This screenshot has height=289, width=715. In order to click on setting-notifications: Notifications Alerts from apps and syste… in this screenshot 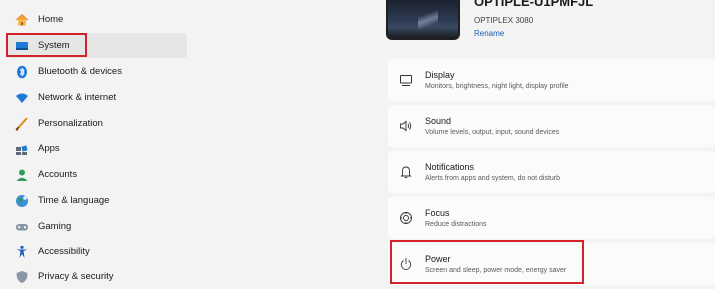, I will do `click(551, 172)`.